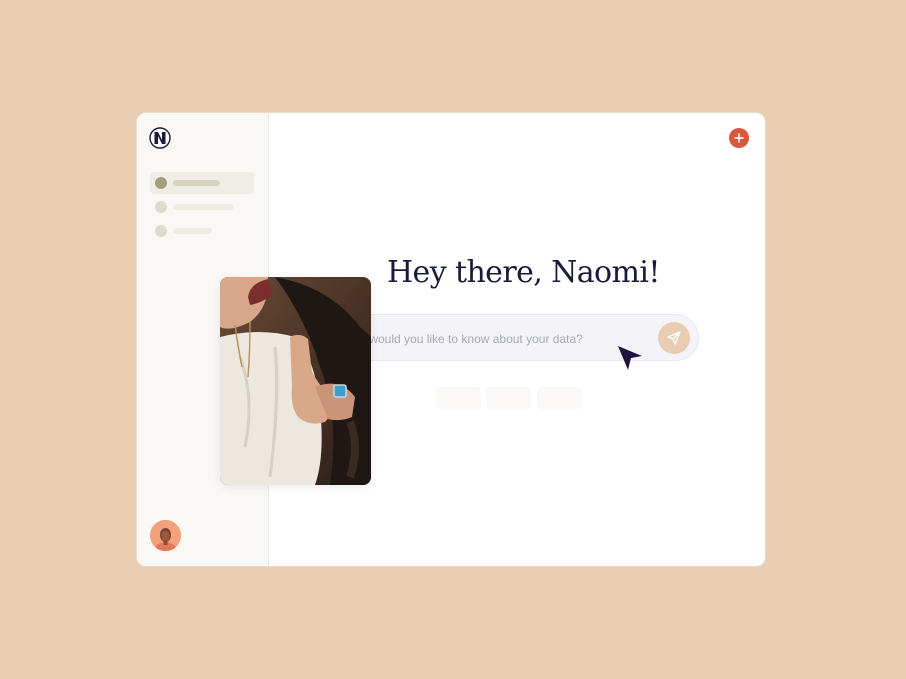 The width and height of the screenshot is (906, 679). I want to click on search-input, so click(488, 338).